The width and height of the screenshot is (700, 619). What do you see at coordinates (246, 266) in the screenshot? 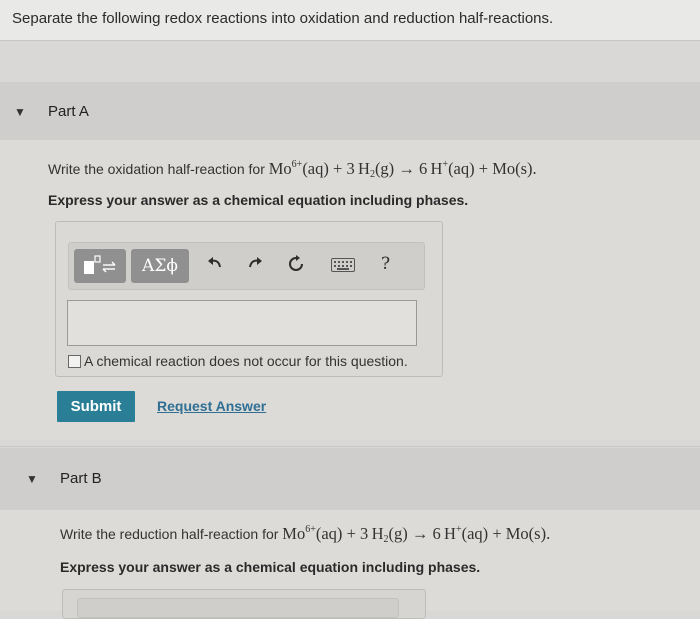
I see `math-toolbar: ΑΣϕ ?` at bounding box center [246, 266].